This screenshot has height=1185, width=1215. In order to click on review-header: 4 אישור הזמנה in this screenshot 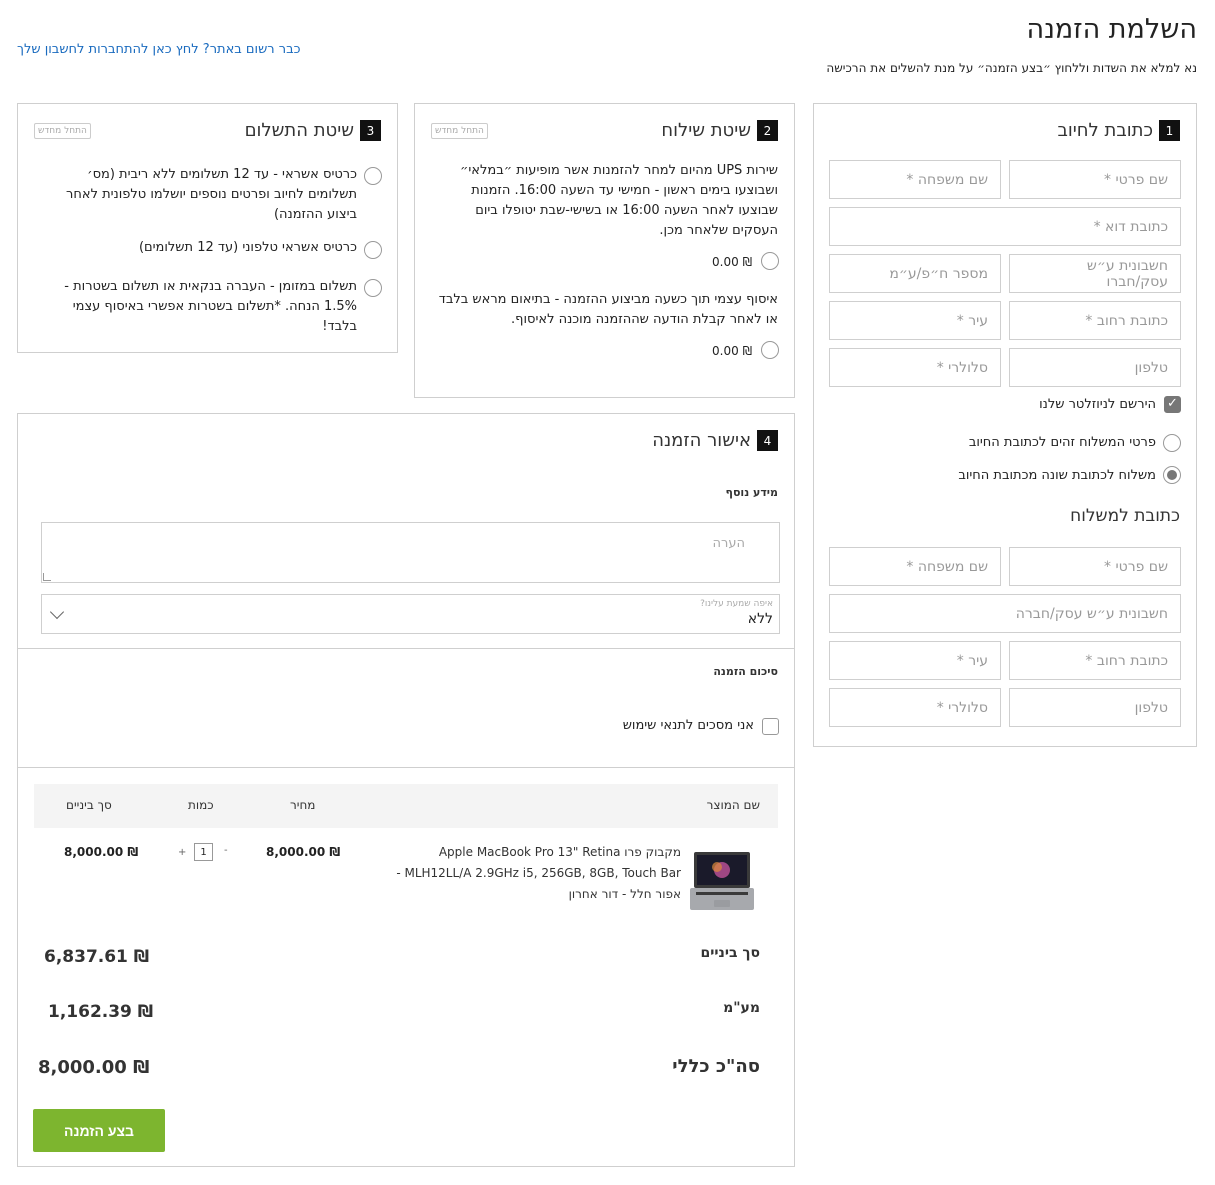, I will do `click(715, 440)`.